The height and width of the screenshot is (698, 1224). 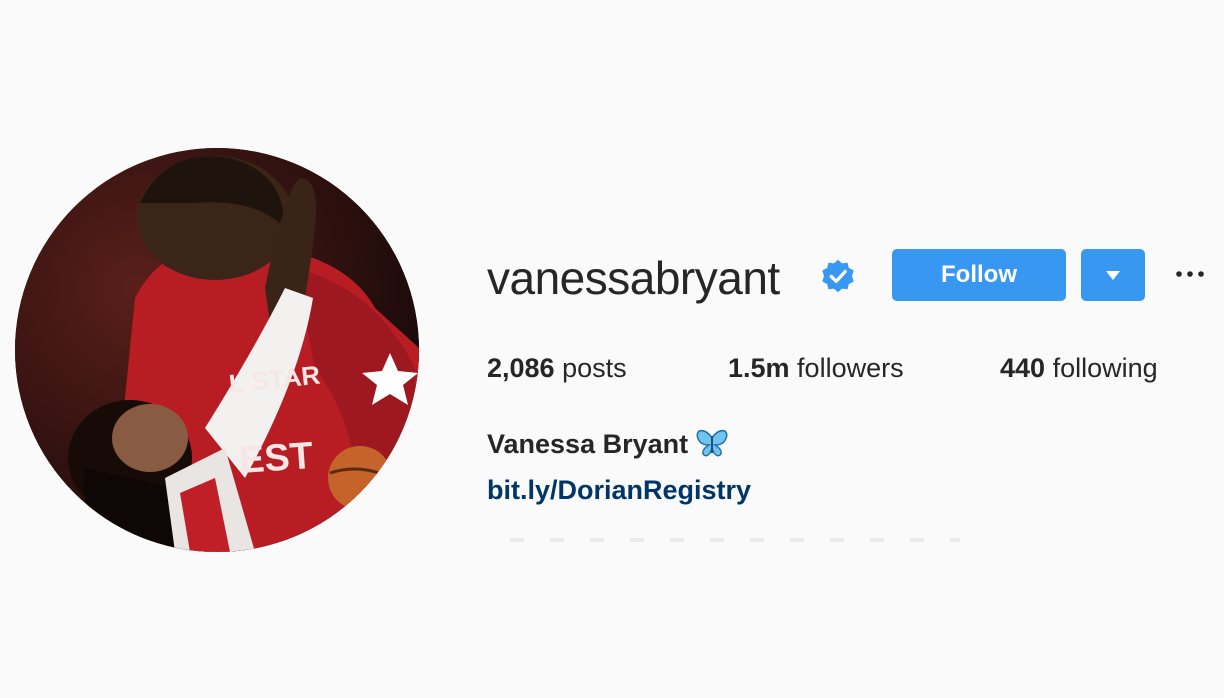 I want to click on suggested-accounts-button, so click(x=1113, y=275).